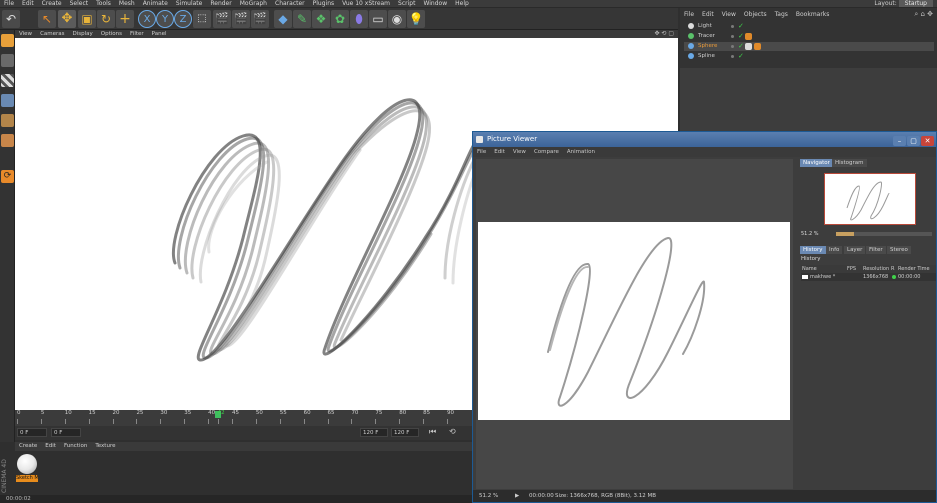 The height and width of the screenshot is (503, 937). Describe the element at coordinates (809, 36) in the screenshot. I see `object-row-tracer: Tracer ✓` at that location.